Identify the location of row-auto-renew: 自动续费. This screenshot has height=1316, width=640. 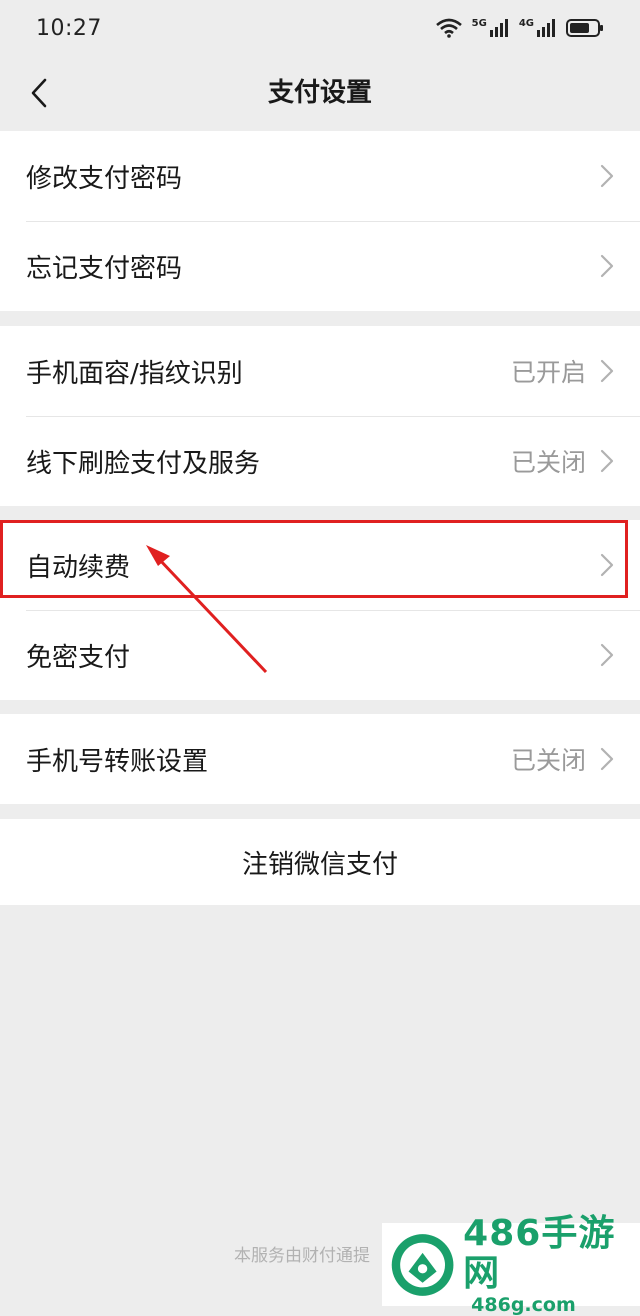
(320, 565).